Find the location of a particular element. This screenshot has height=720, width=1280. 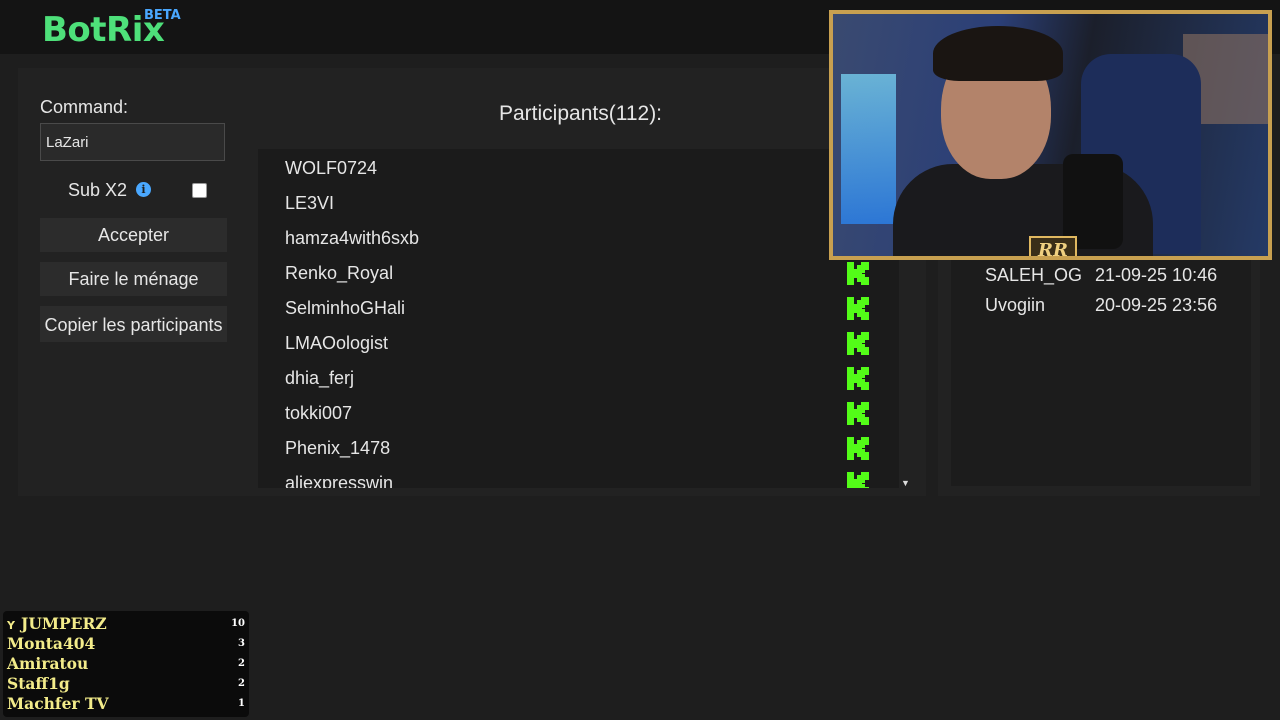

beta-badge: BETA is located at coordinates (162, 15).